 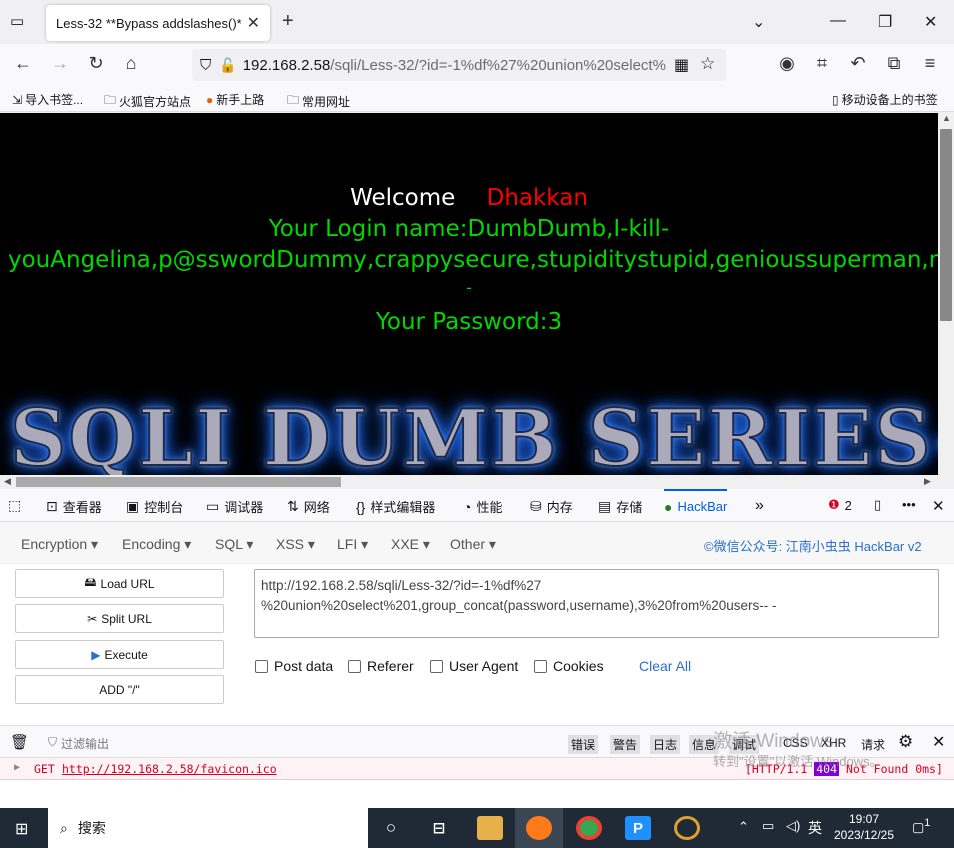 I want to click on volume-tray-icon: ◁), so click(x=793, y=826).